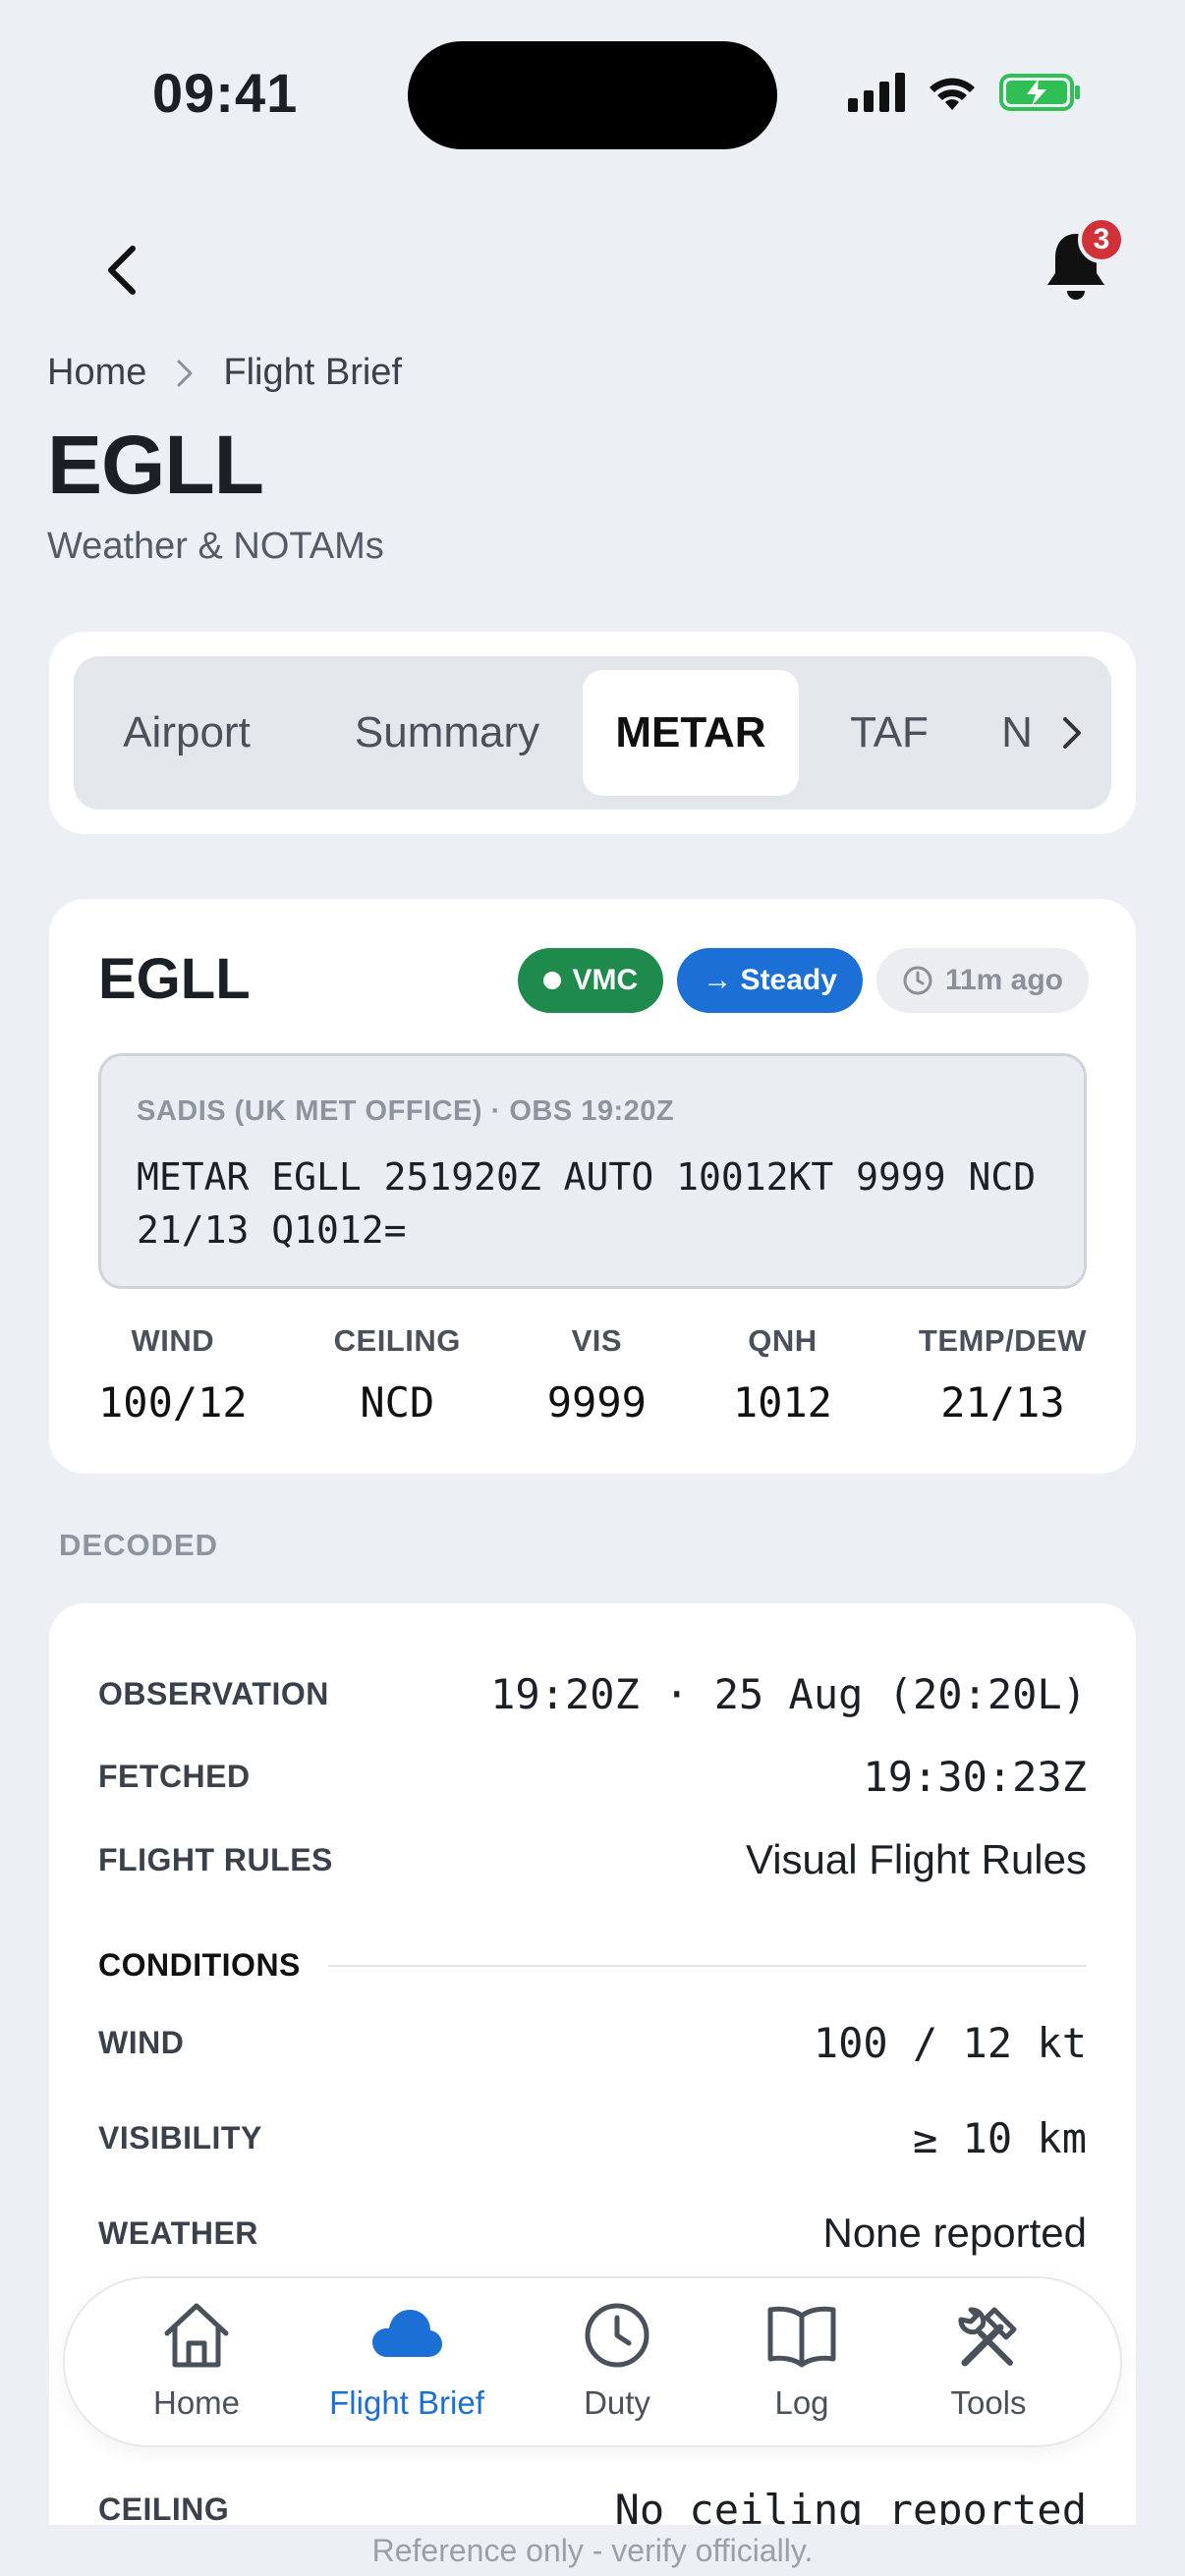  What do you see at coordinates (783, 1375) in the screenshot?
I see `stat-qnh: QNH 1012` at bounding box center [783, 1375].